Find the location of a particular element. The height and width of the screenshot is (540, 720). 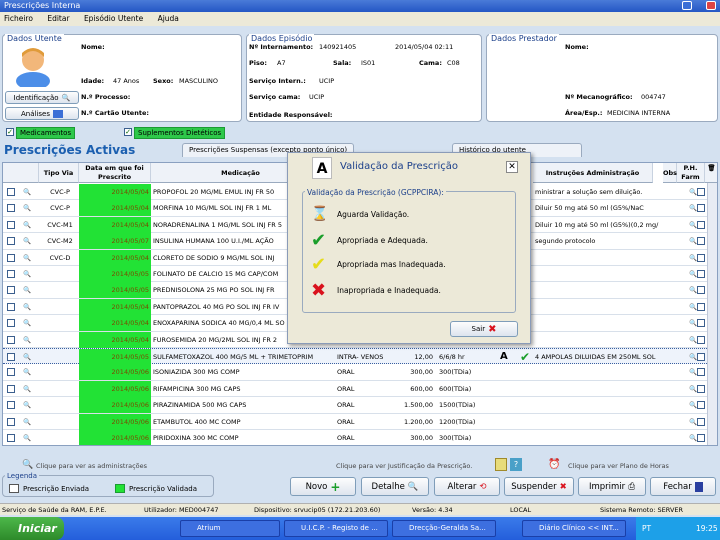

alterar-button: Alterar ⟲ is located at coordinates (467, 486).